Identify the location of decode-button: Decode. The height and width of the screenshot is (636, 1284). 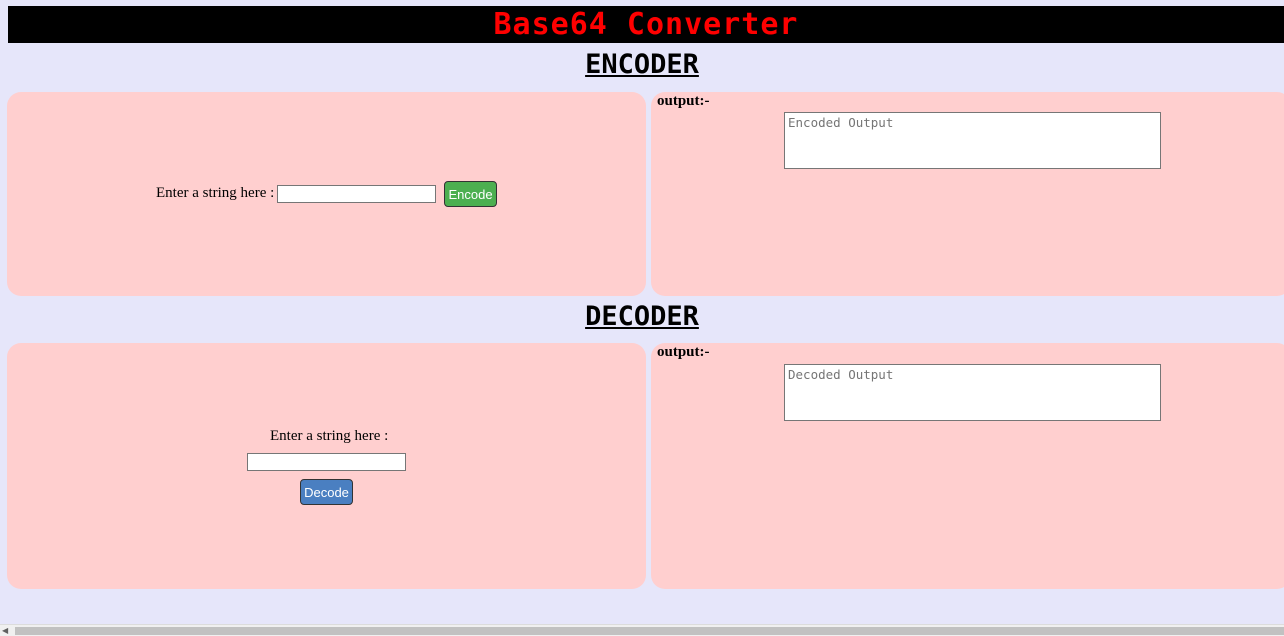
(326, 492).